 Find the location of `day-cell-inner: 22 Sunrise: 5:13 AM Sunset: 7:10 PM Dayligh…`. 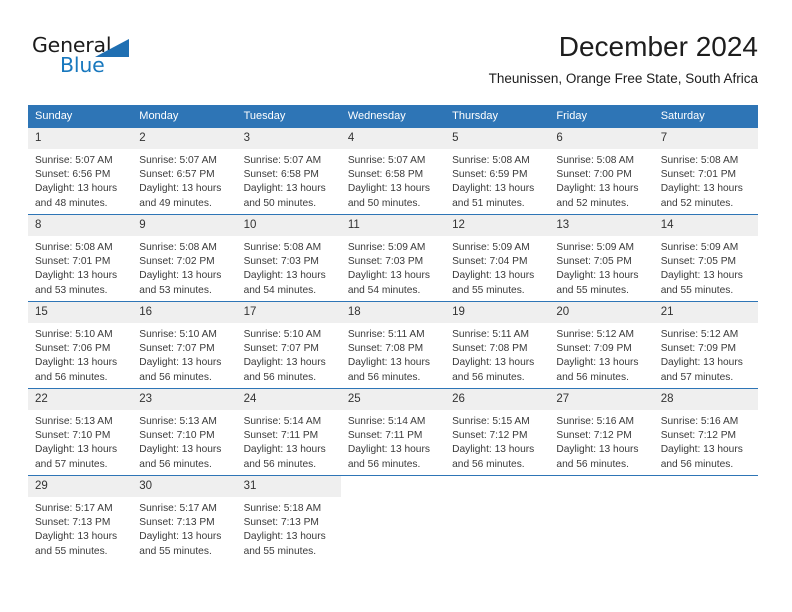

day-cell-inner: 22 Sunrise: 5:13 AM Sunset: 7:10 PM Dayligh… is located at coordinates (80, 432).